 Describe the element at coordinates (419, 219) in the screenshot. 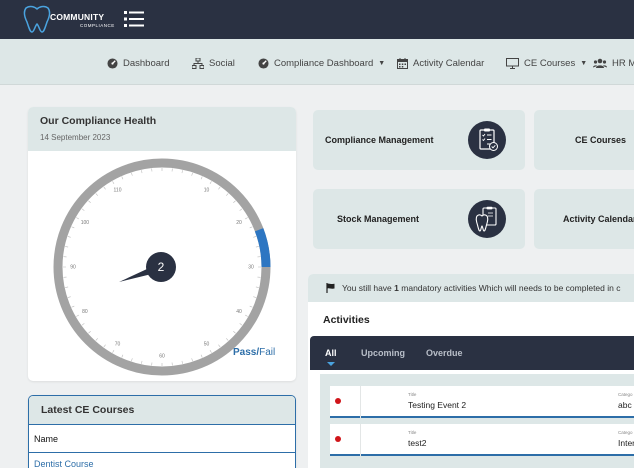

I see `tile-stock-management: Stock Management` at that location.